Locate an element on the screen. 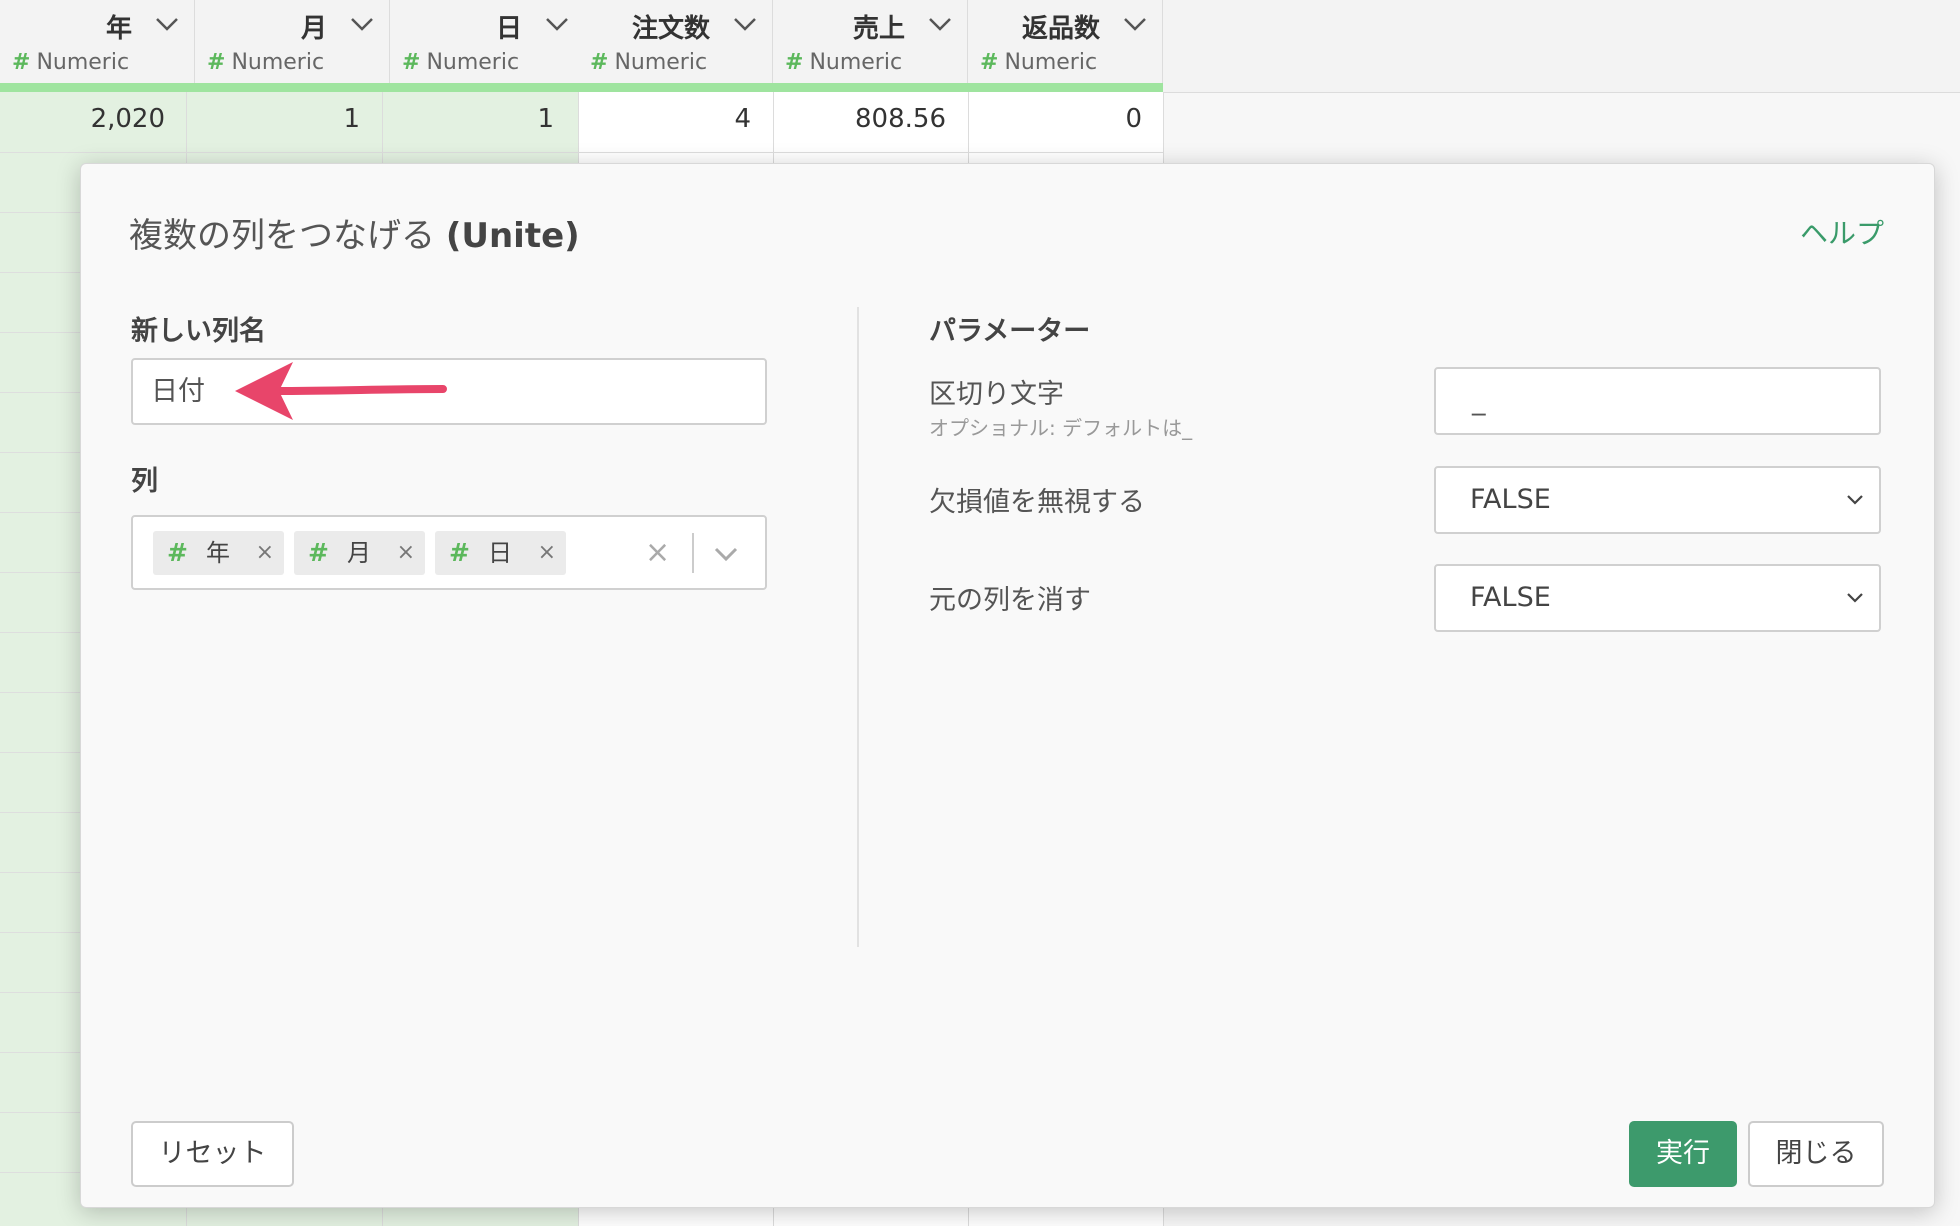 The width and height of the screenshot is (1960, 1226). chip-label: 日 is located at coordinates (499, 553).